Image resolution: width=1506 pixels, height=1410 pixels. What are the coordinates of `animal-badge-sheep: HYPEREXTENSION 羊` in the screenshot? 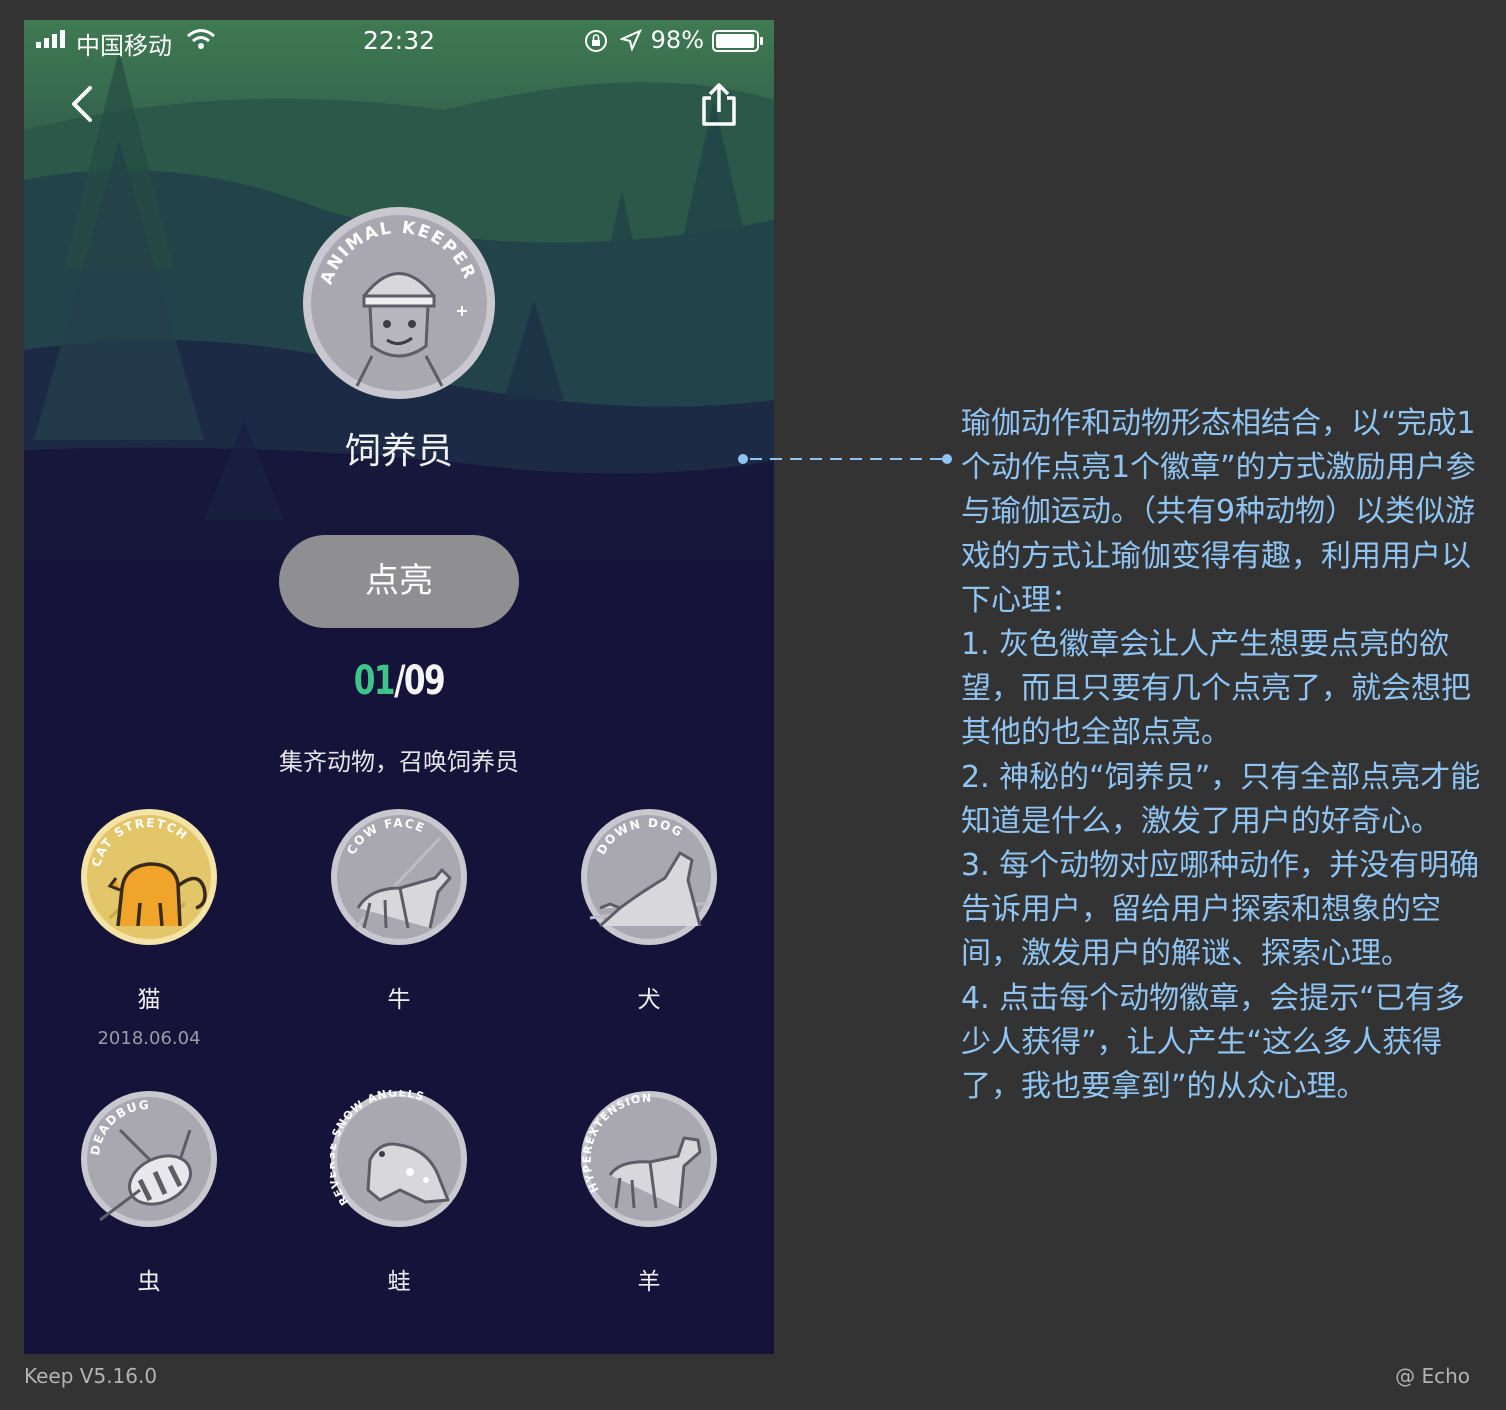 It's located at (649, 1193).